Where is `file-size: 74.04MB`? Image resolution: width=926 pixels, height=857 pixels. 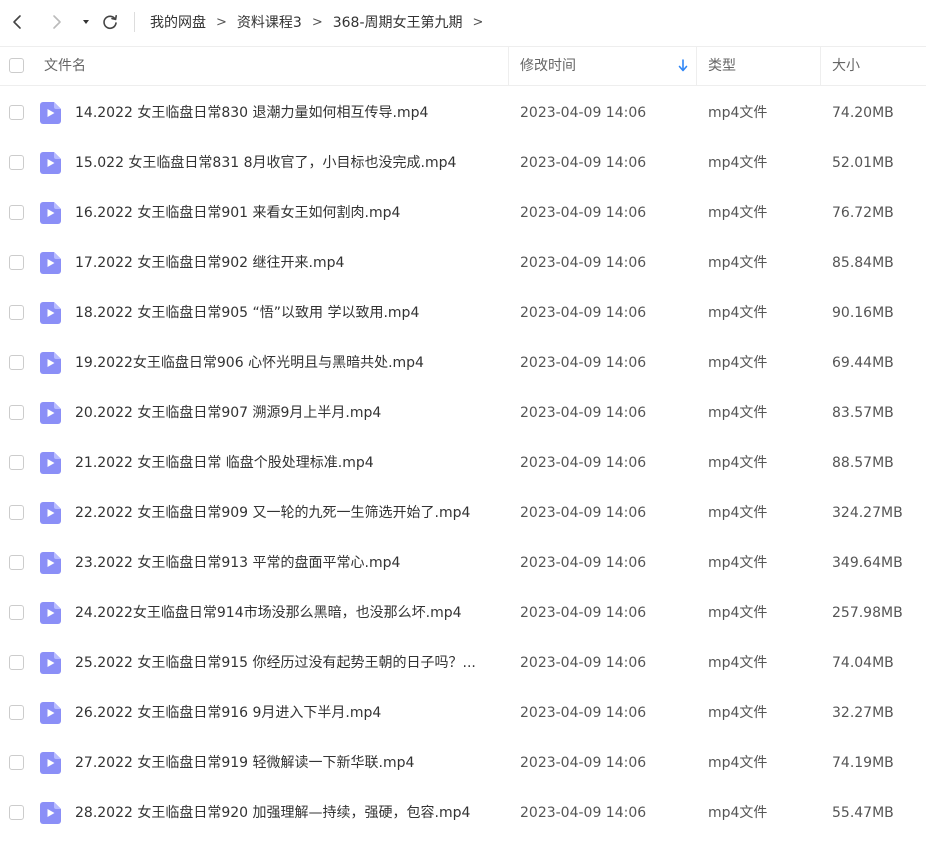 file-size: 74.04MB is located at coordinates (863, 663).